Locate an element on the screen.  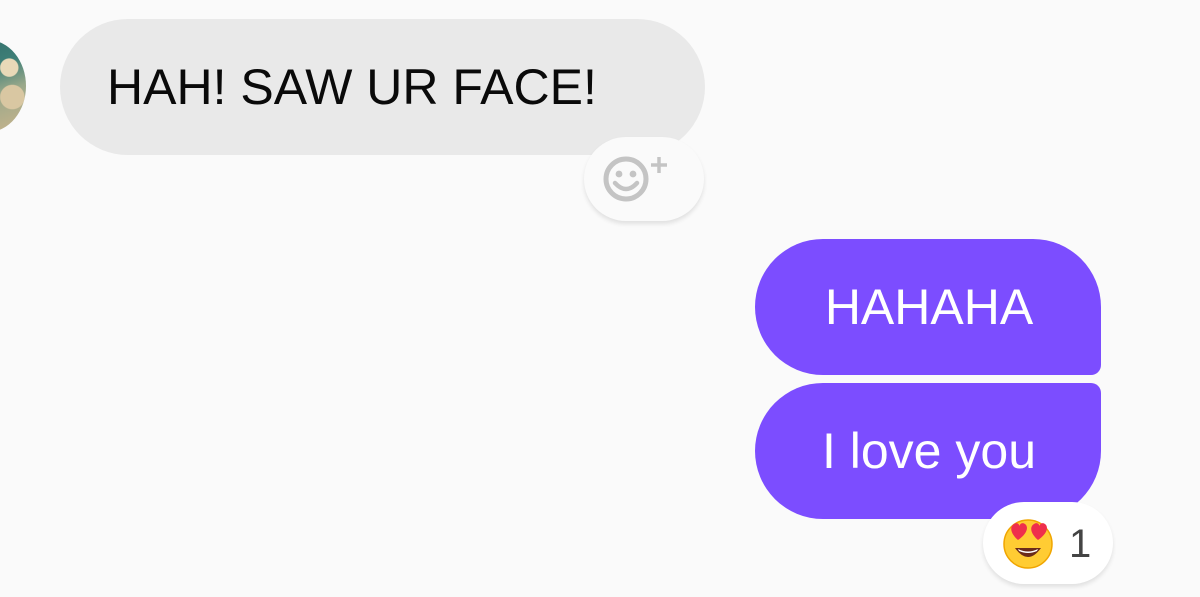
add-reaction-icon is located at coordinates (635, 179).